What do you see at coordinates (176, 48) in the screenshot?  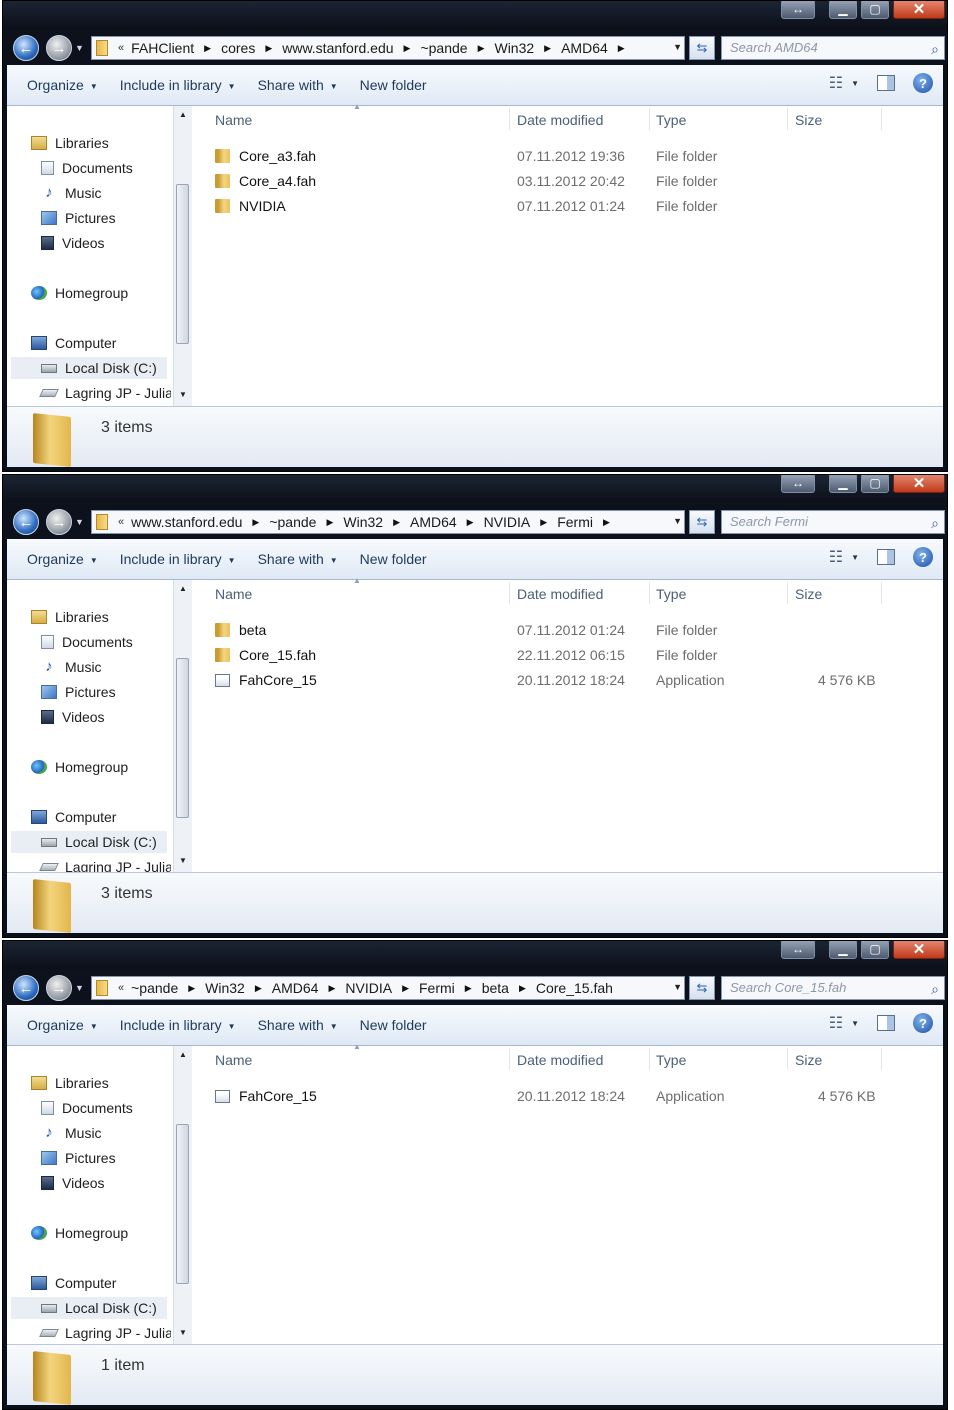 I see `breadcrumb-item: FAHClient ▶` at bounding box center [176, 48].